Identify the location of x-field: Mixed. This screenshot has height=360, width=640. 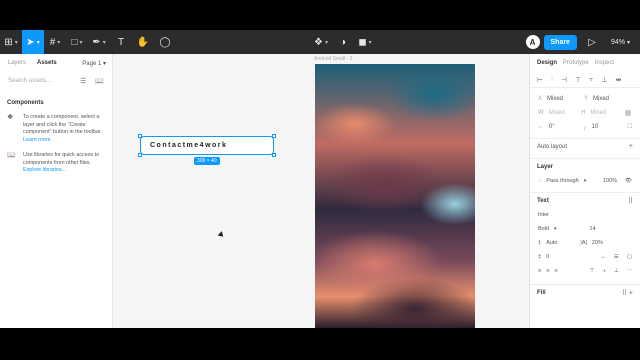
(555, 99).